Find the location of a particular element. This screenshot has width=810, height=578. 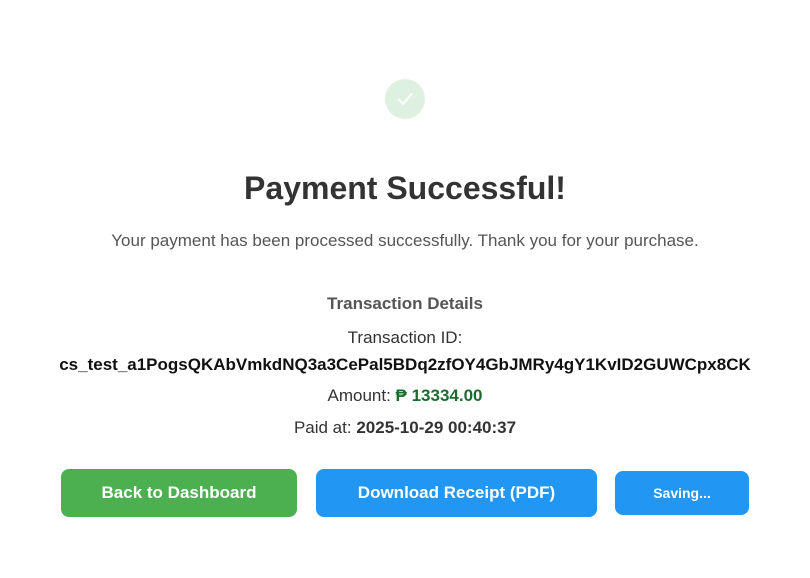

paid-at-value: 2025-10-29 00:40:37 is located at coordinates (436, 427).